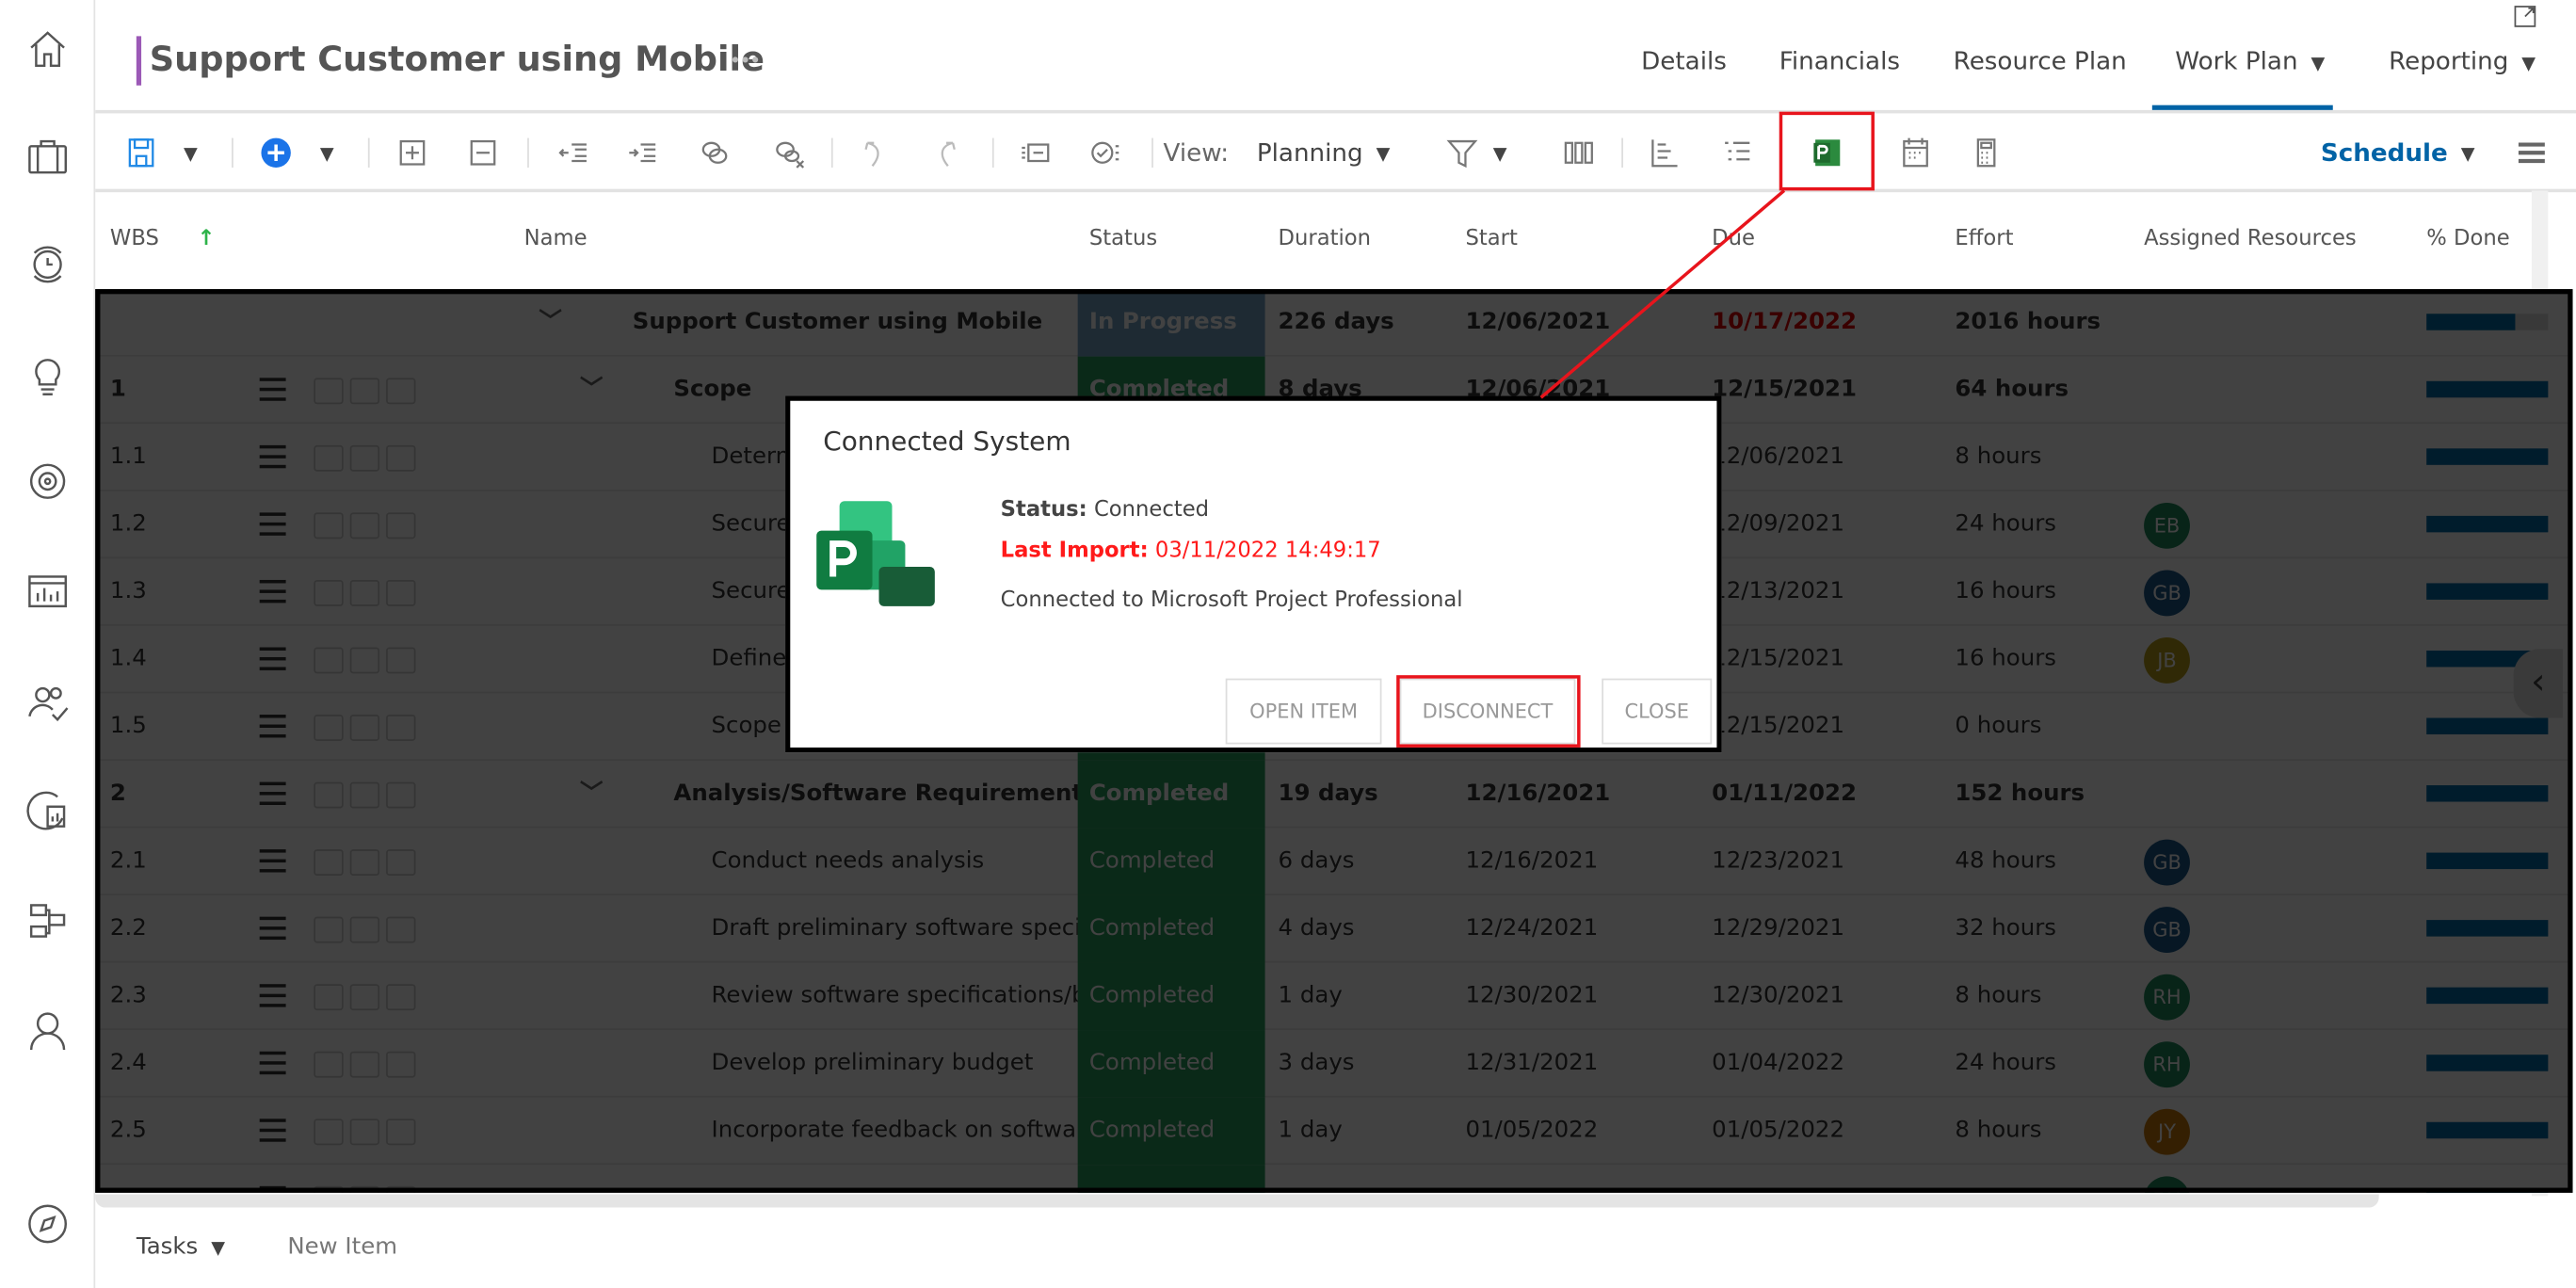 The height and width of the screenshot is (1288, 2576). Describe the element at coordinates (1325, 239) in the screenshot. I see `column-header-duration: Duration` at that location.